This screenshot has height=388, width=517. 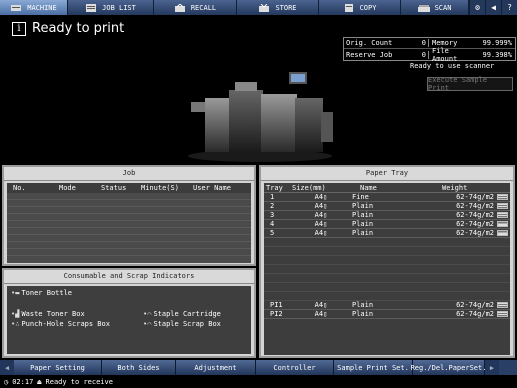 What do you see at coordinates (445, 54) in the screenshot?
I see `file-amount-label: File Amount` at bounding box center [445, 54].